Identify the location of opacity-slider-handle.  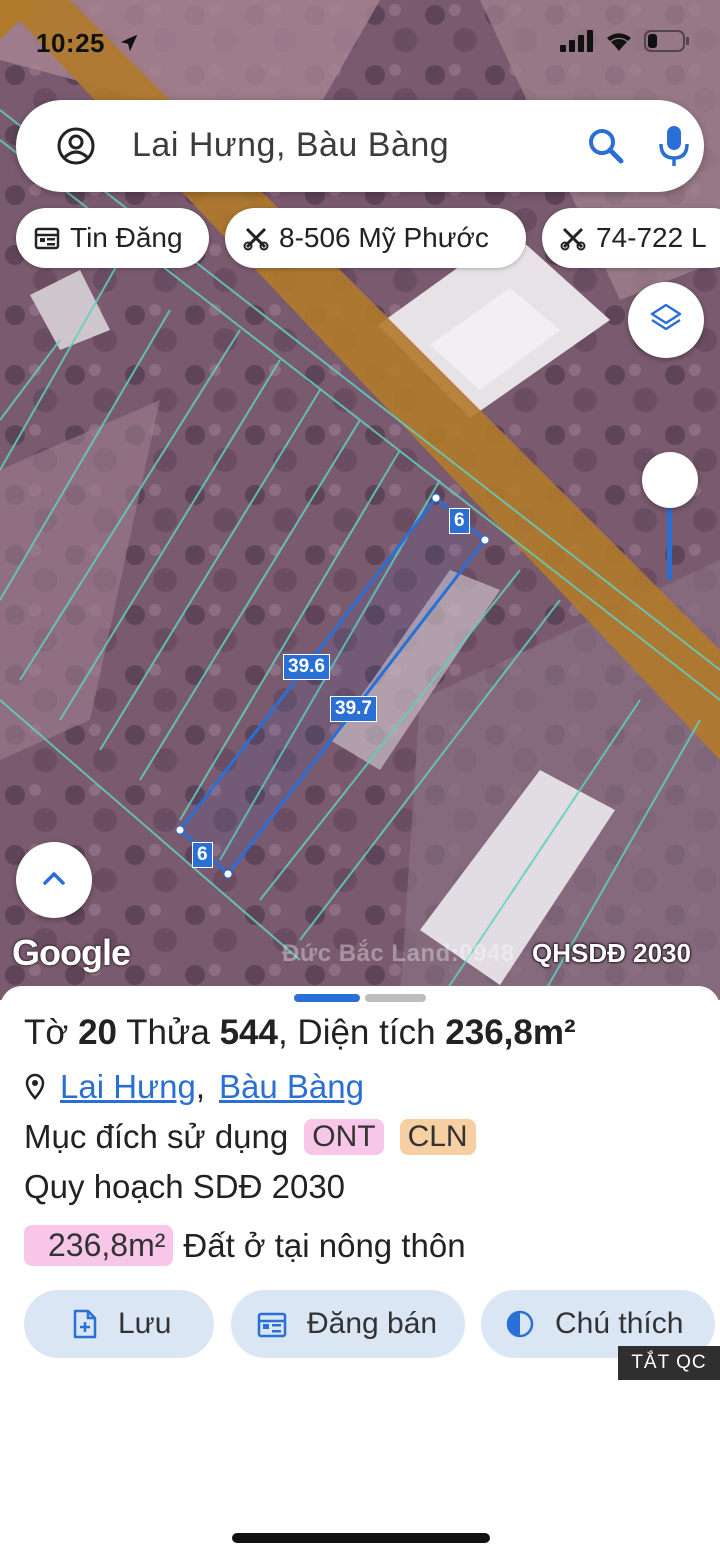
(670, 480).